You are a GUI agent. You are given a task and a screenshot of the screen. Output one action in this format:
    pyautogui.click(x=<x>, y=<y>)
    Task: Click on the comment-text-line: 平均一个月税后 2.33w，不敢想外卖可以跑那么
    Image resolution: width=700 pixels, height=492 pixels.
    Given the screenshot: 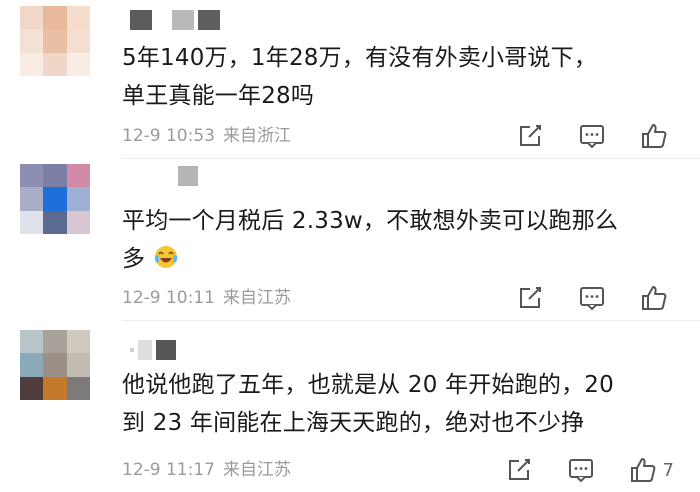 What is the action you would take?
    pyautogui.click(x=370, y=221)
    